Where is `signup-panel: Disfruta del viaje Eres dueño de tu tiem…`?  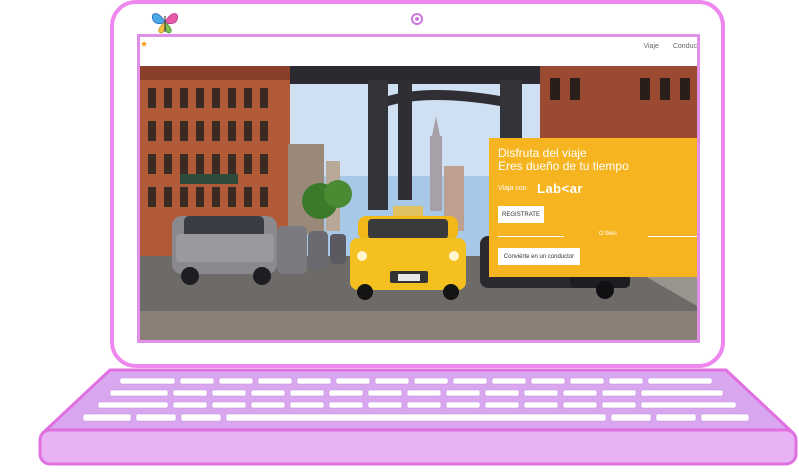
signup-panel: Disfruta del viaje Eres dueño de tu tiem… is located at coordinates (593, 207).